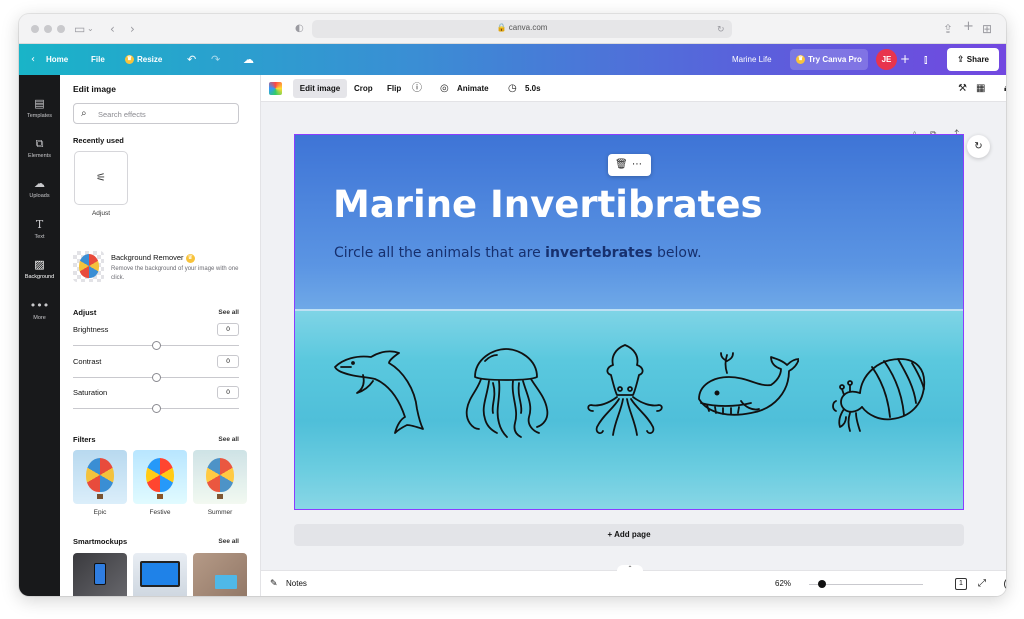 This screenshot has height=619, width=1024. I want to click on balloon-image, so click(160, 475).